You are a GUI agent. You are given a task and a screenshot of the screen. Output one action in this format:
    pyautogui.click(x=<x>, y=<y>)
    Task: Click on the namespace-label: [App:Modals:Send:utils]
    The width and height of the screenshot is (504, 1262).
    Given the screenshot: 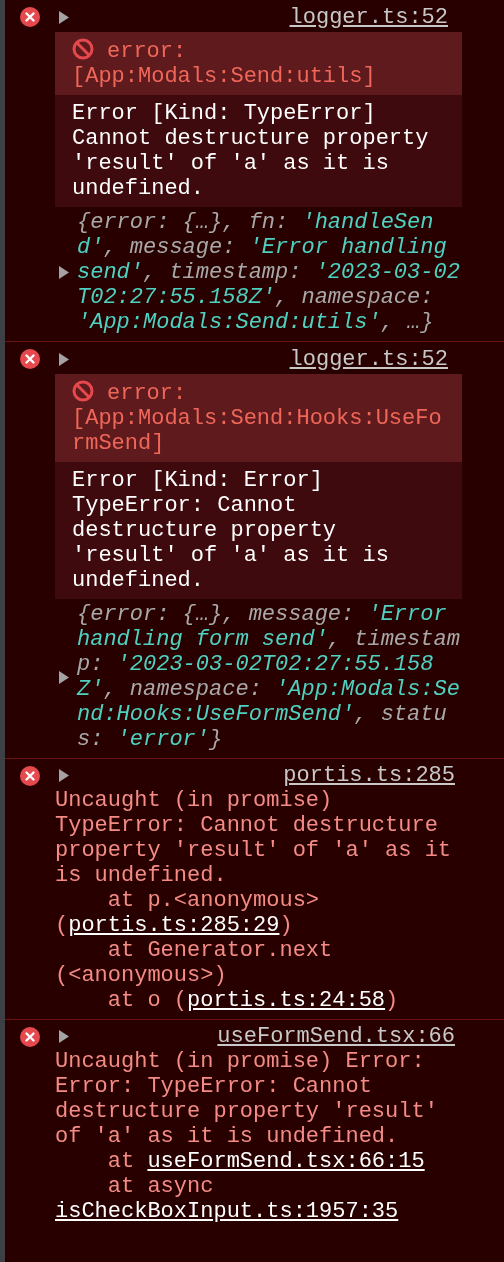 What is the action you would take?
    pyautogui.click(x=224, y=76)
    